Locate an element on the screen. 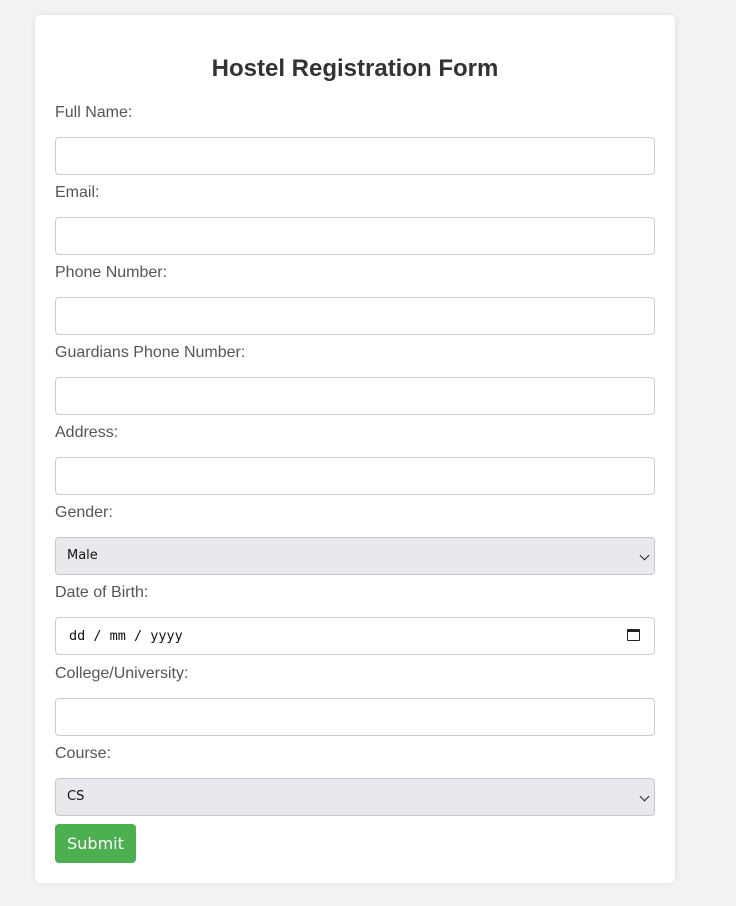 This screenshot has height=906, width=736. full-name-label: Full Name: is located at coordinates (94, 112).